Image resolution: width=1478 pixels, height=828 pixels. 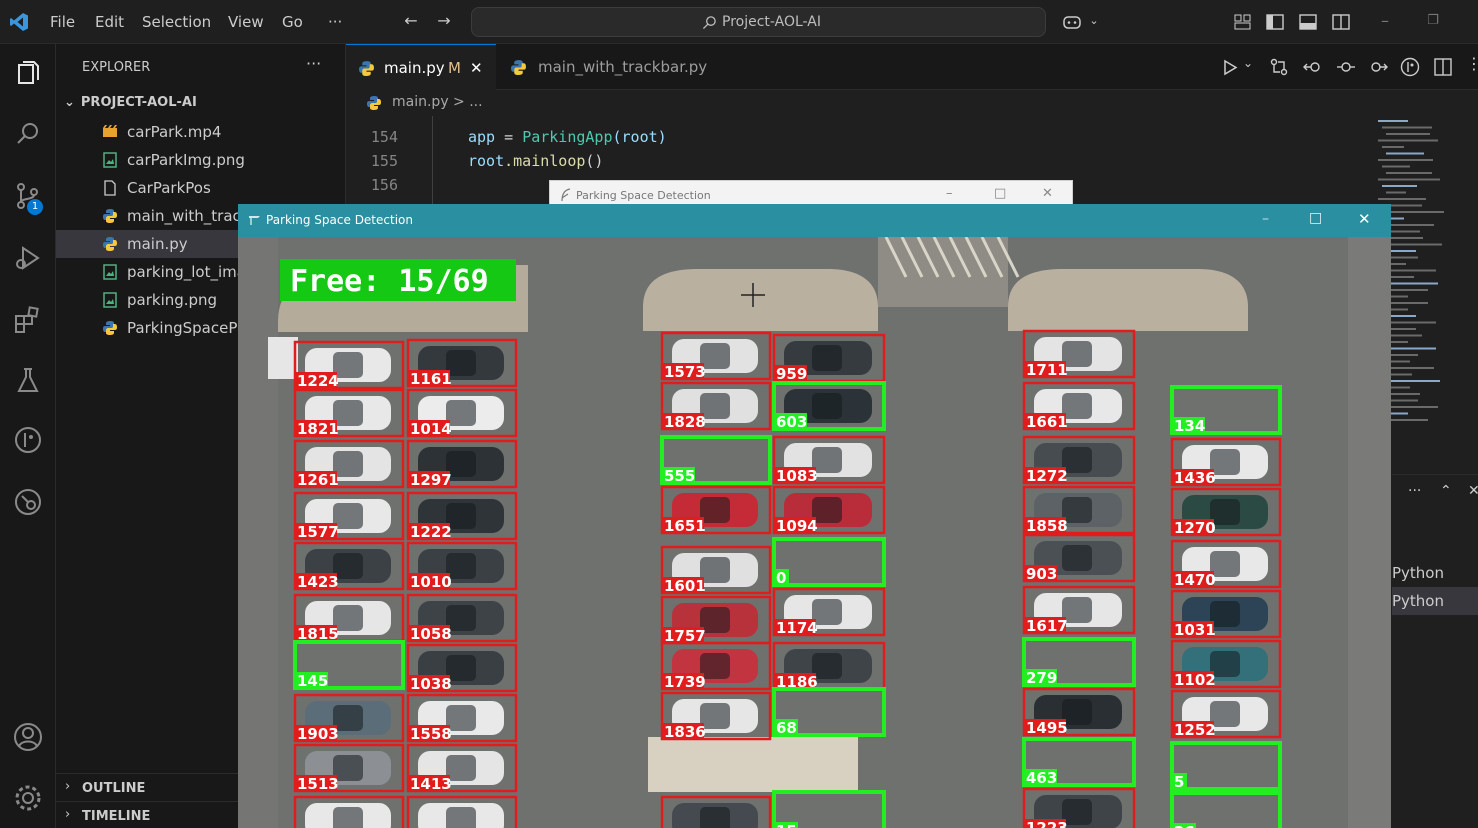 I want to click on menu-edit: Edit, so click(x=109, y=22).